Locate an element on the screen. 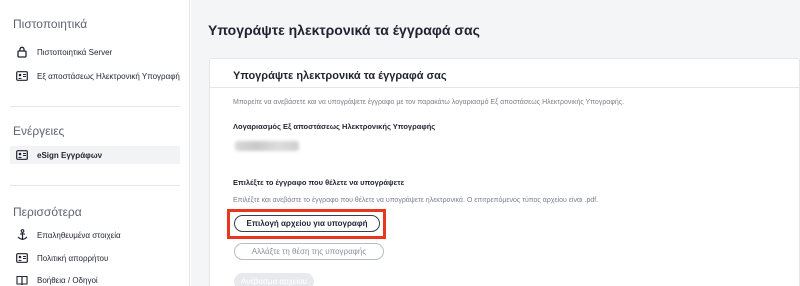 The image size is (800, 286). sidebar-item-verified-details: Επαληθευμένα στοιχεία is located at coordinates (95, 235).